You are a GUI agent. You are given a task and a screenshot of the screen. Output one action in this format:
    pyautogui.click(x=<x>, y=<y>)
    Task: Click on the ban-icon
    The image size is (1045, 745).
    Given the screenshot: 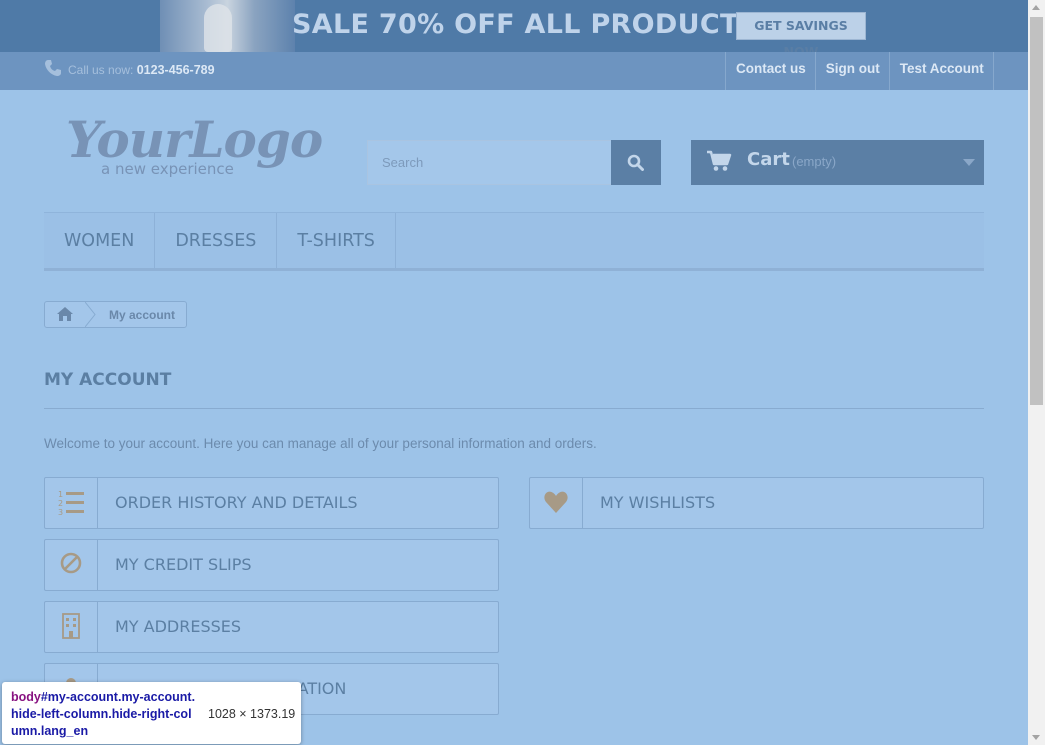 What is the action you would take?
    pyautogui.click(x=71, y=565)
    